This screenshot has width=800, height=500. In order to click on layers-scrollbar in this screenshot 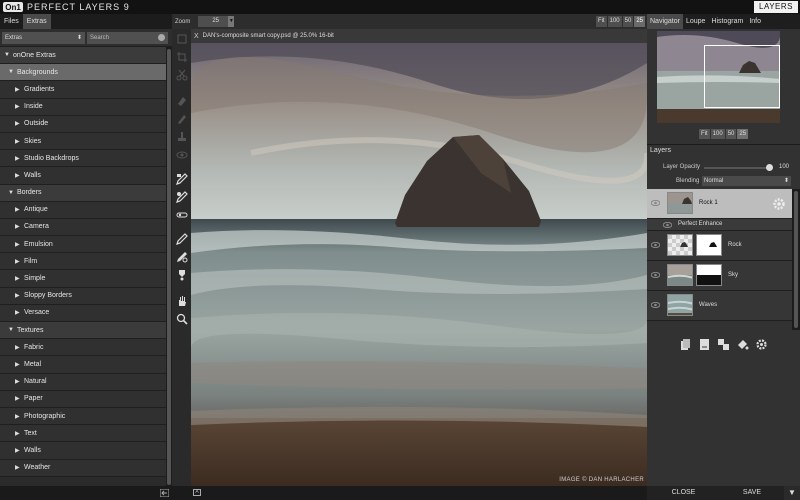, I will do `click(796, 259)`.